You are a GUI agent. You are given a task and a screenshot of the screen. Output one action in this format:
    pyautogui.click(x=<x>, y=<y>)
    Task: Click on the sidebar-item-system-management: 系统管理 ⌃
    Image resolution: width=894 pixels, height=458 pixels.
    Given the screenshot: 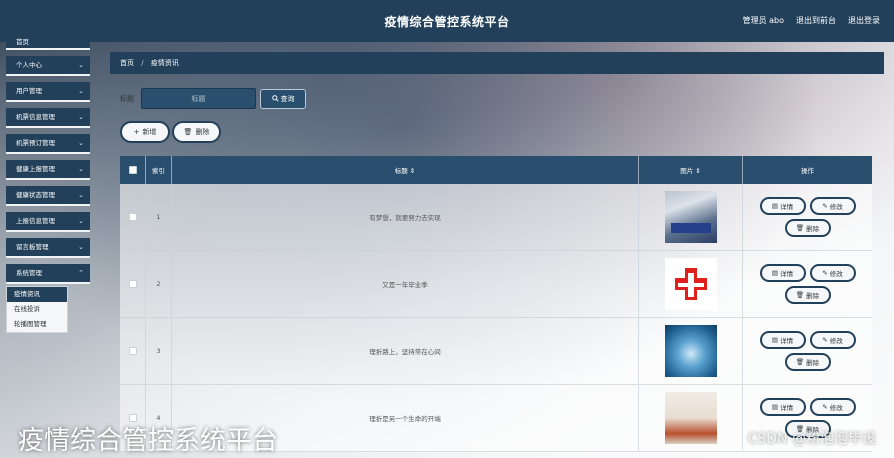 What is the action you would take?
    pyautogui.click(x=48, y=274)
    